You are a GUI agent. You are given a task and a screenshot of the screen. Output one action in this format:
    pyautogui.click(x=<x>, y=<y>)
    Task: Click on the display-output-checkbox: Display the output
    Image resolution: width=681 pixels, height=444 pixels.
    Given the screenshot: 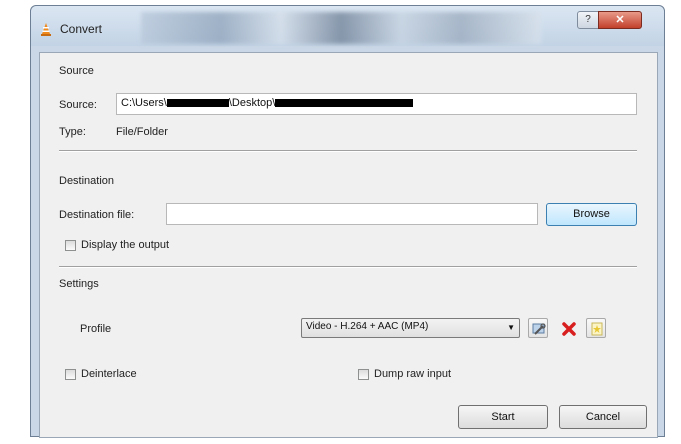 What is the action you would take?
    pyautogui.click(x=117, y=245)
    